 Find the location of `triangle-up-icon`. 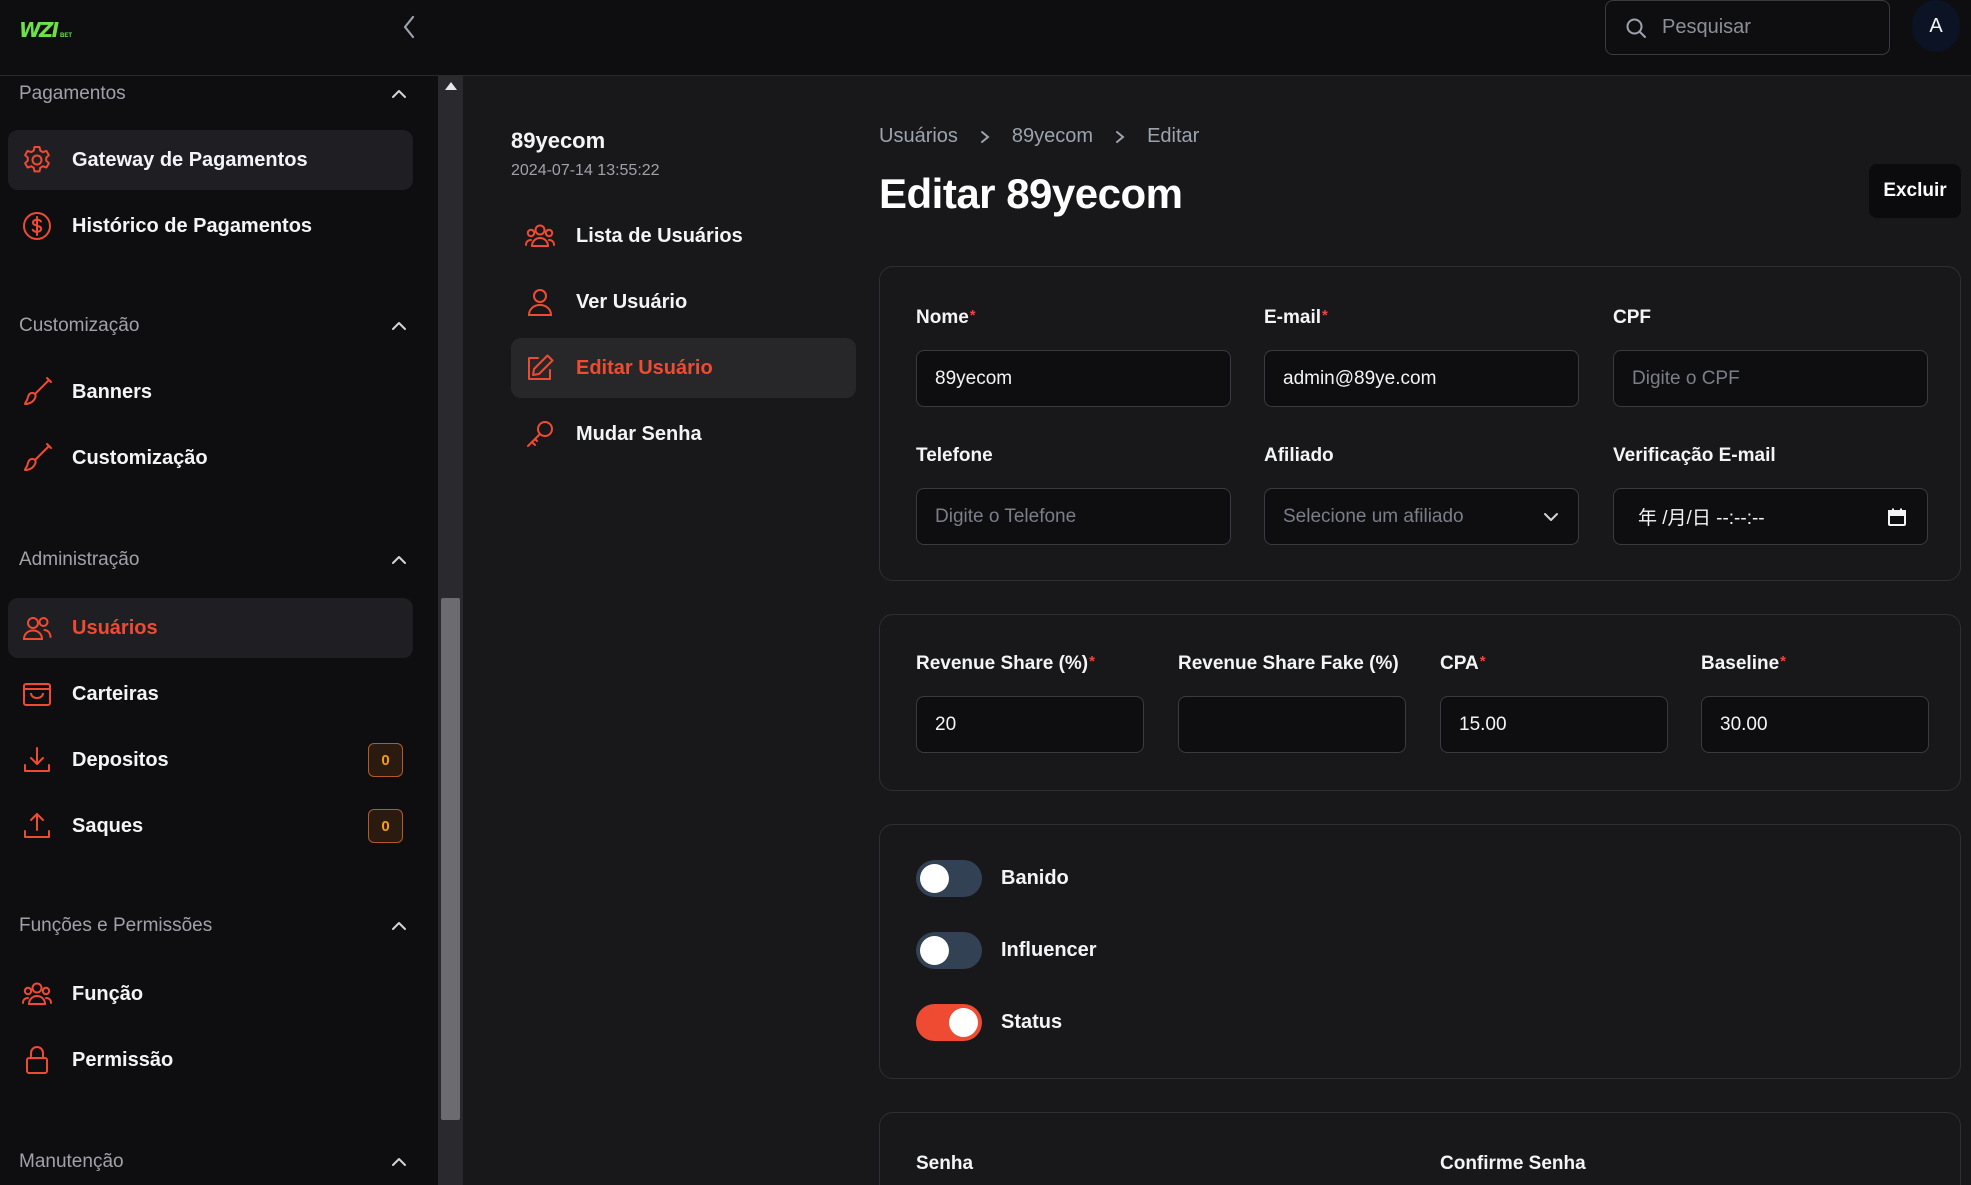

triangle-up-icon is located at coordinates (450, 86).